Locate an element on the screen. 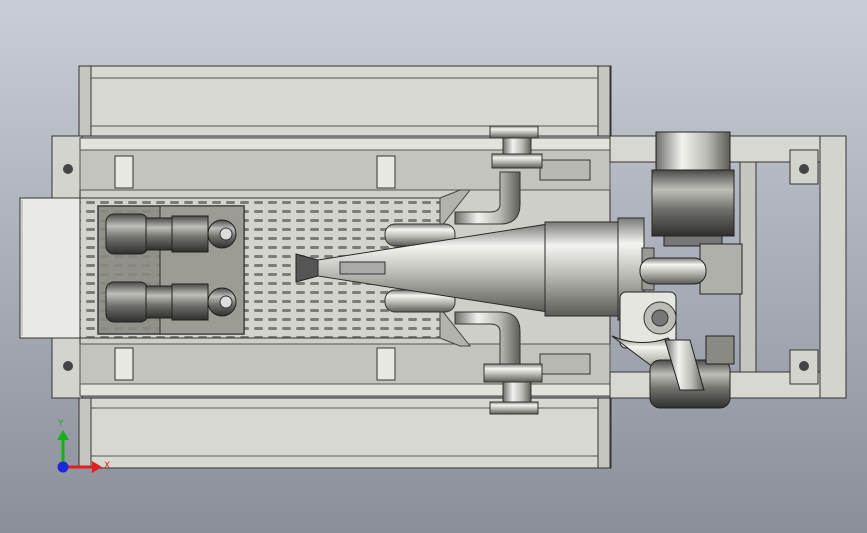 The width and height of the screenshot is (867, 533). y-axis-label: Y is located at coordinates (60, 424).